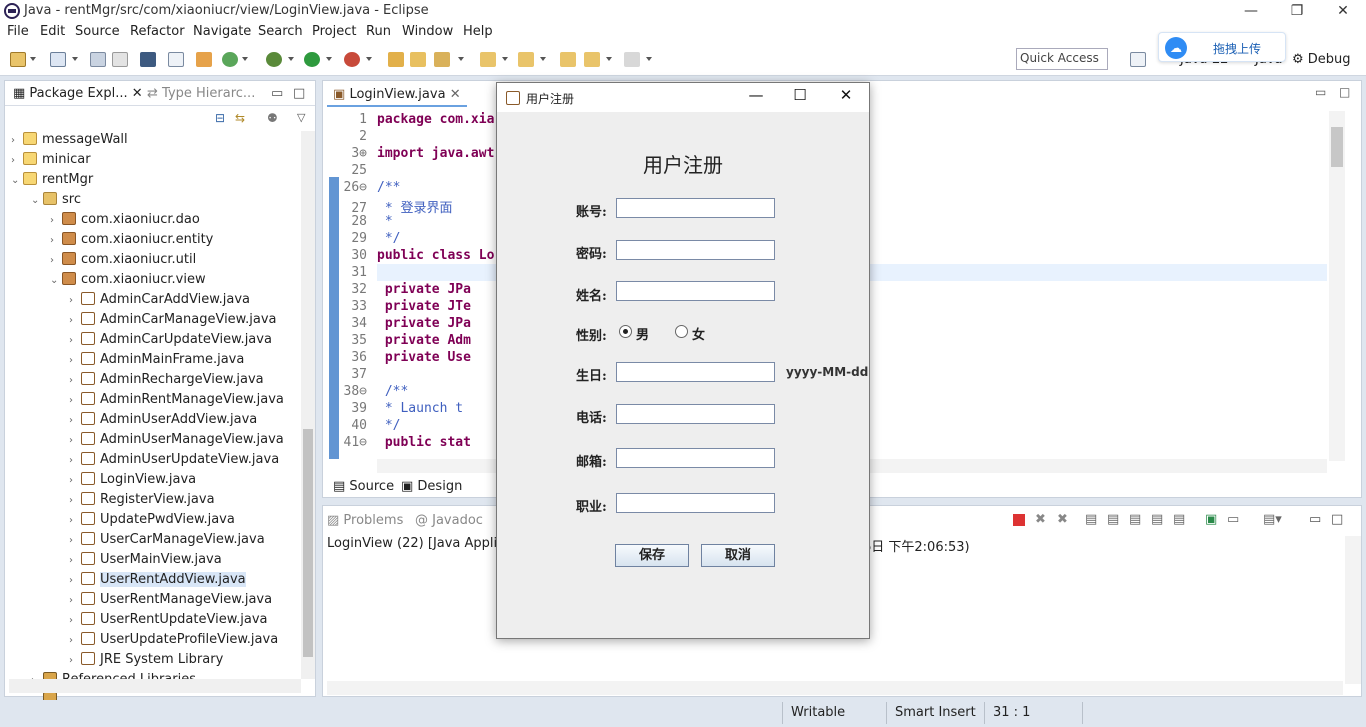  What do you see at coordinates (695, 250) in the screenshot?
I see `password-field` at bounding box center [695, 250].